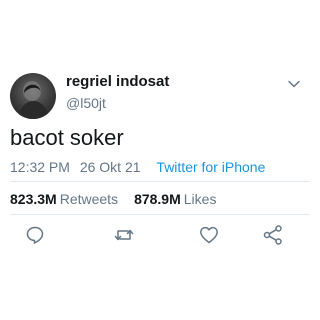  What do you see at coordinates (86, 103) in the screenshot?
I see `user-handle: @l50jt` at bounding box center [86, 103].